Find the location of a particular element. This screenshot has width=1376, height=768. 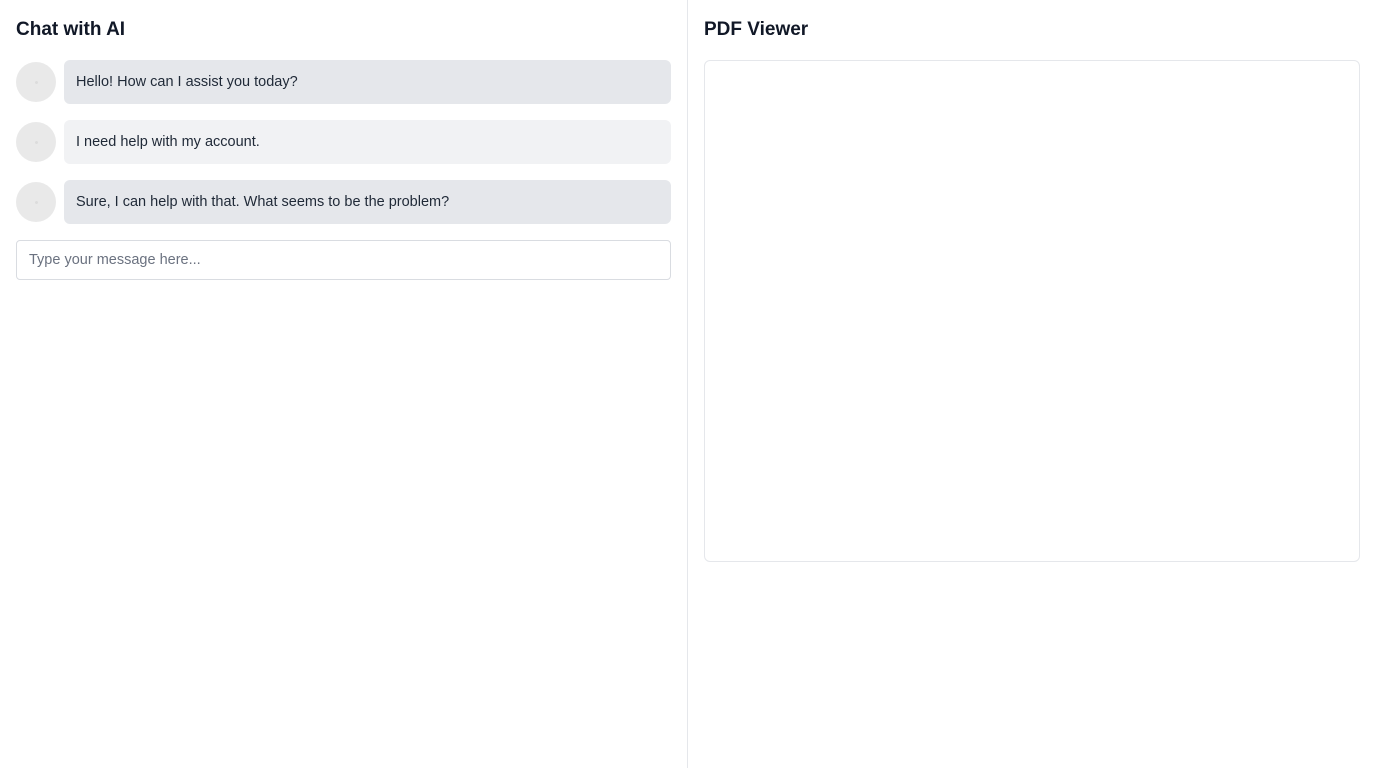

message-bubble: Hello! How can I assist you today? is located at coordinates (367, 82).